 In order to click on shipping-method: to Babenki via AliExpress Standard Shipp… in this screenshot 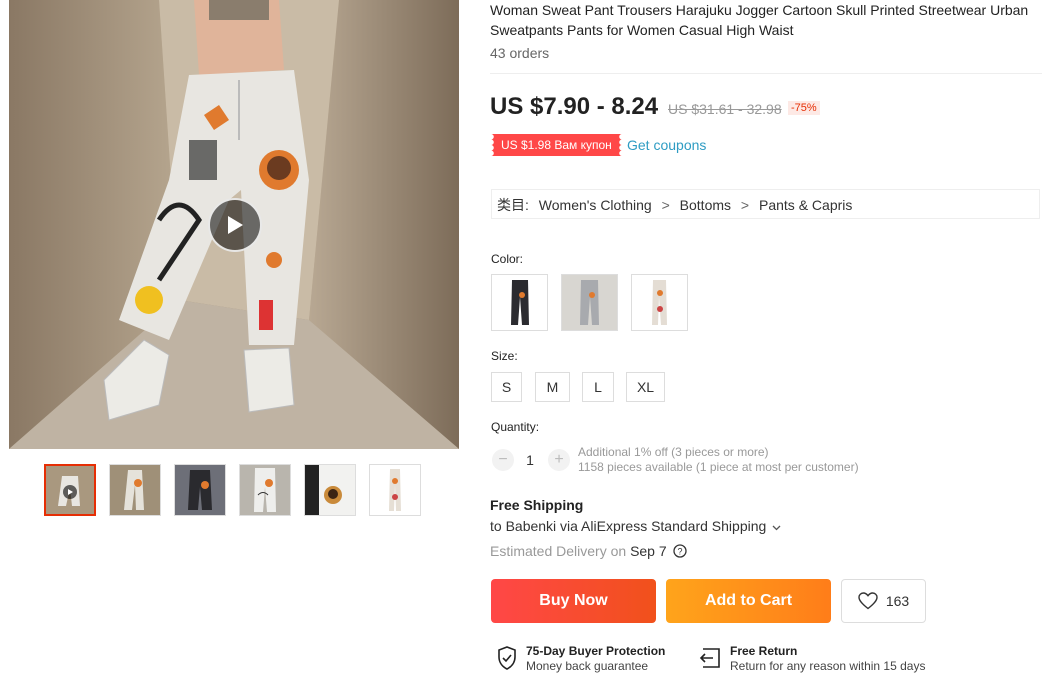, I will do `click(635, 526)`.